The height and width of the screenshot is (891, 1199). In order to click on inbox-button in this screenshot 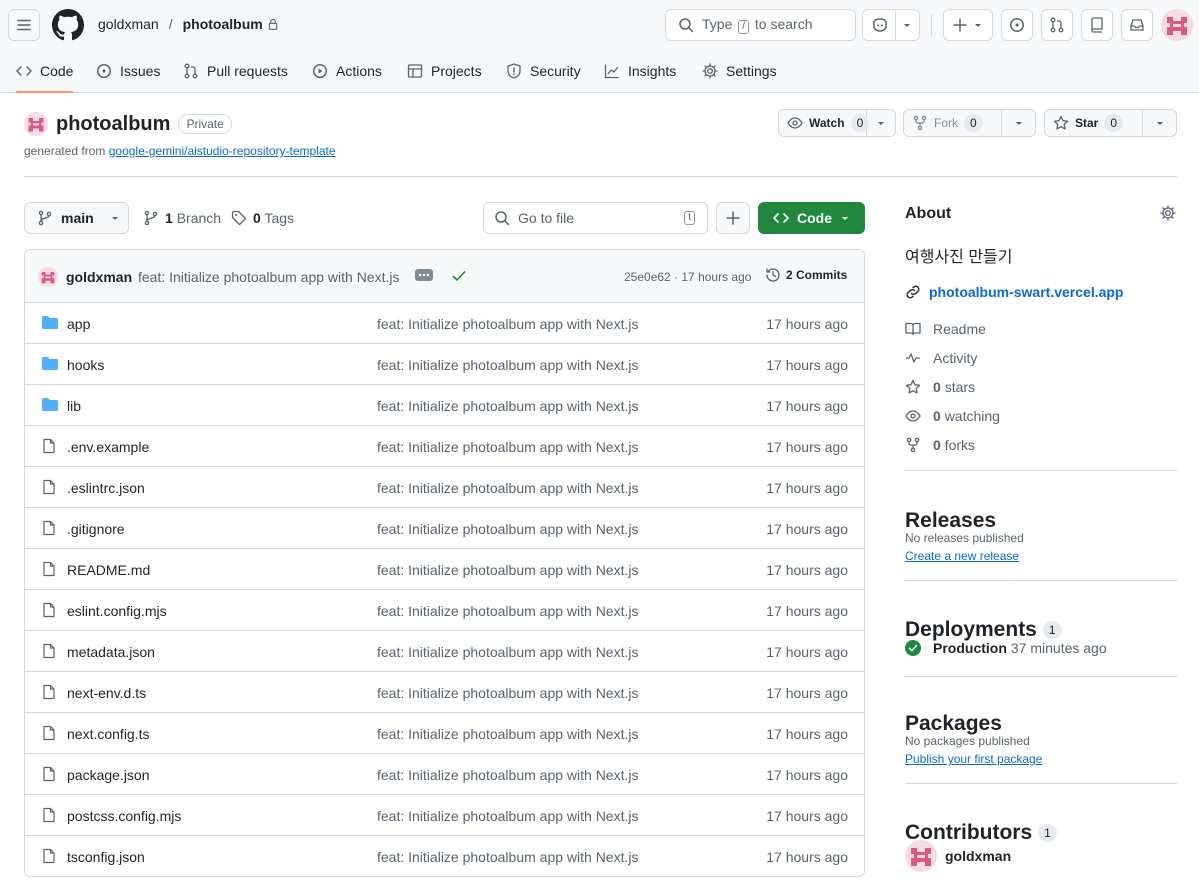, I will do `click(1137, 25)`.